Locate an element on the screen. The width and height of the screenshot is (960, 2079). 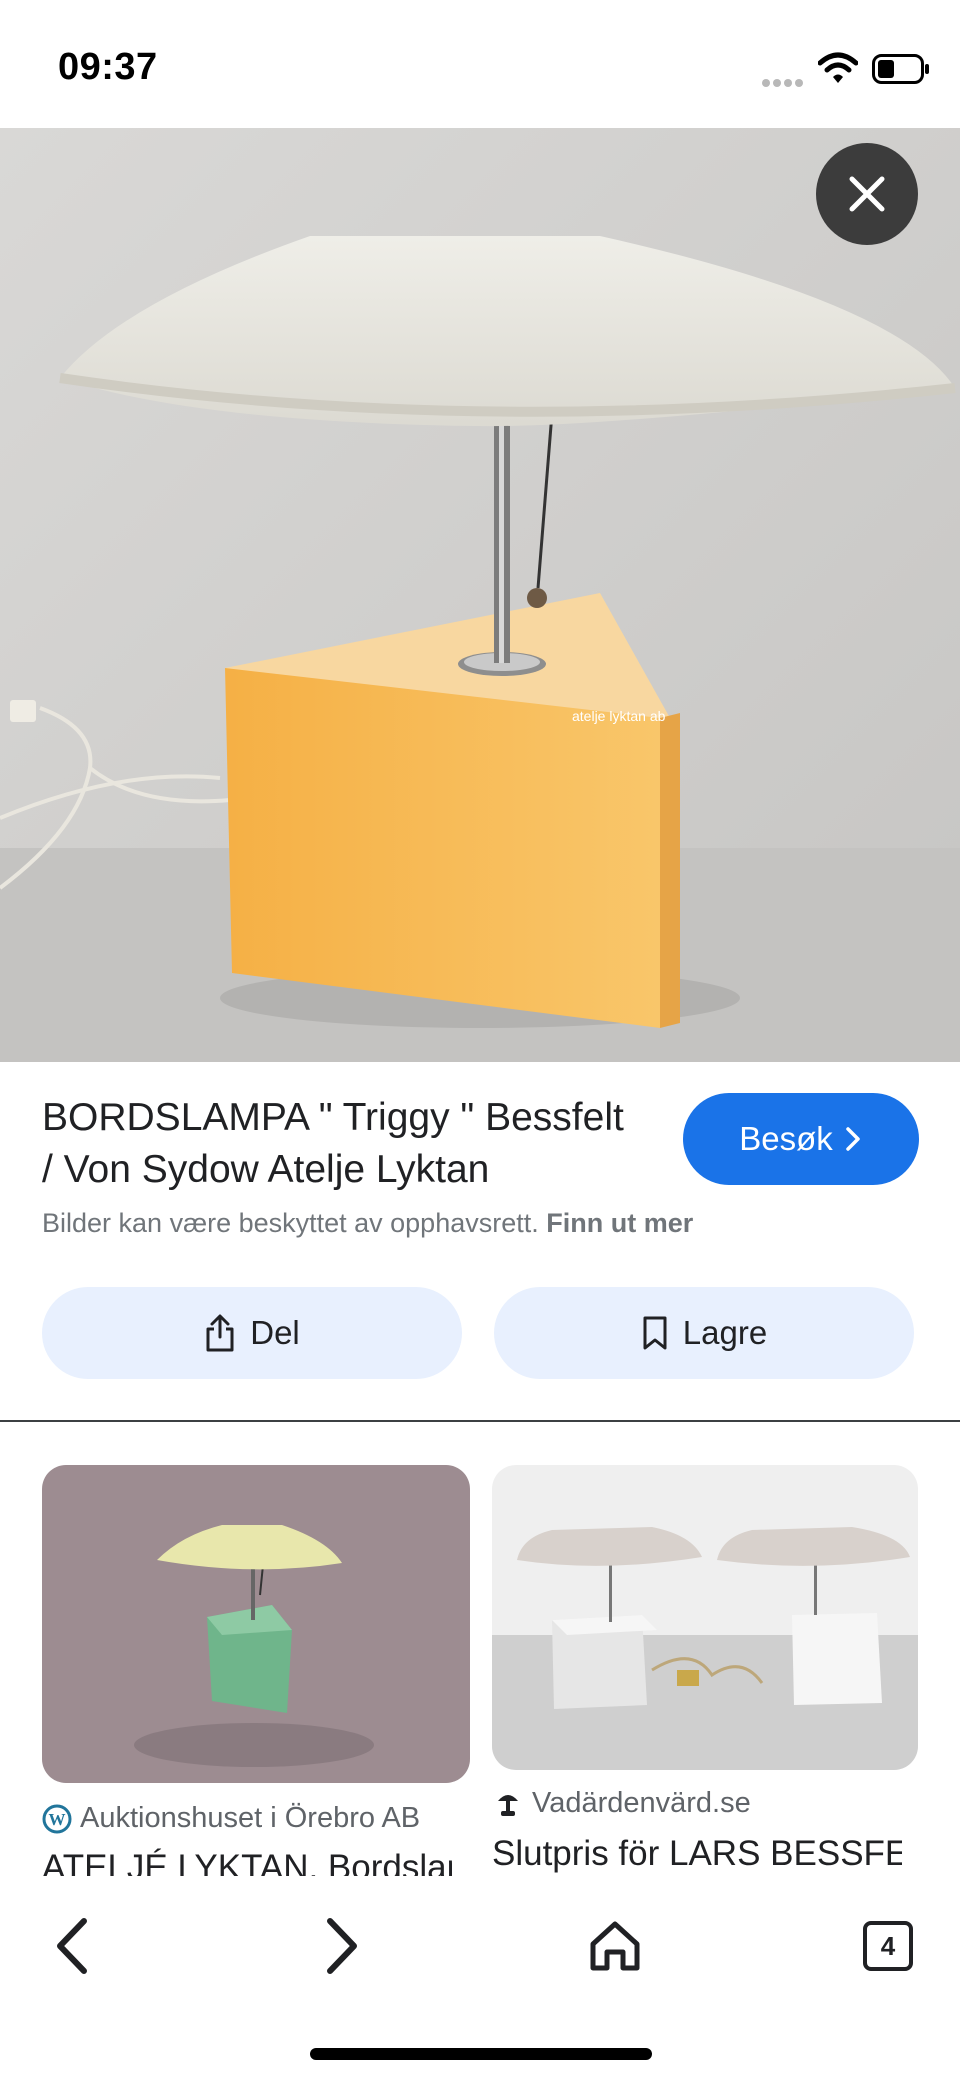
close-button is located at coordinates (867, 194).